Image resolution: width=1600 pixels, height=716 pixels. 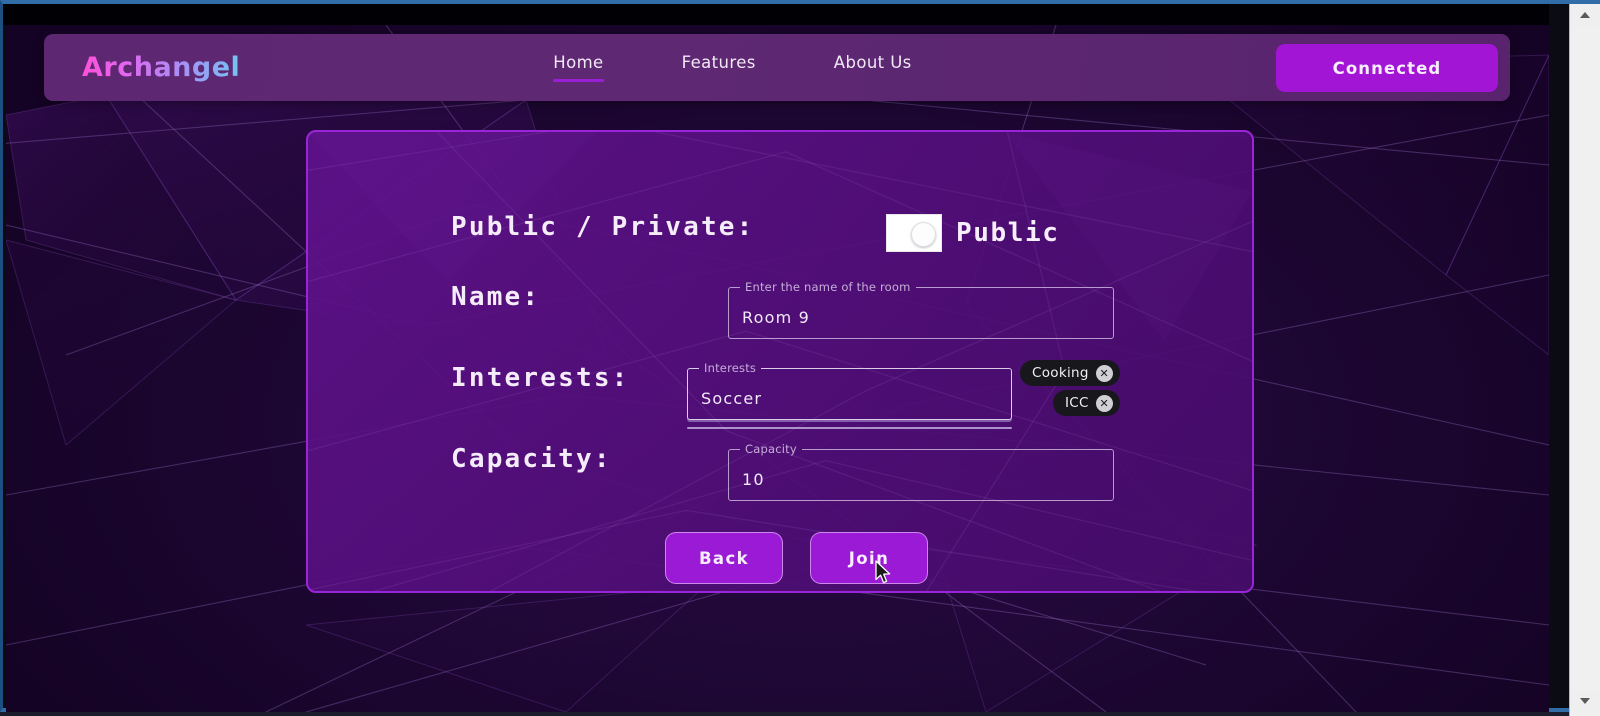 I want to click on capacity-field: Capacity, so click(x=921, y=476).